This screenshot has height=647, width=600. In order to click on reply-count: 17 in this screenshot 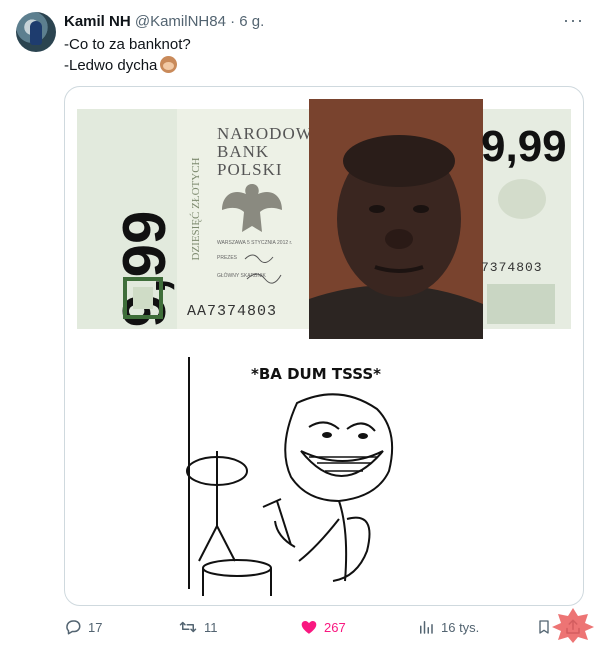, I will do `click(95, 627)`.